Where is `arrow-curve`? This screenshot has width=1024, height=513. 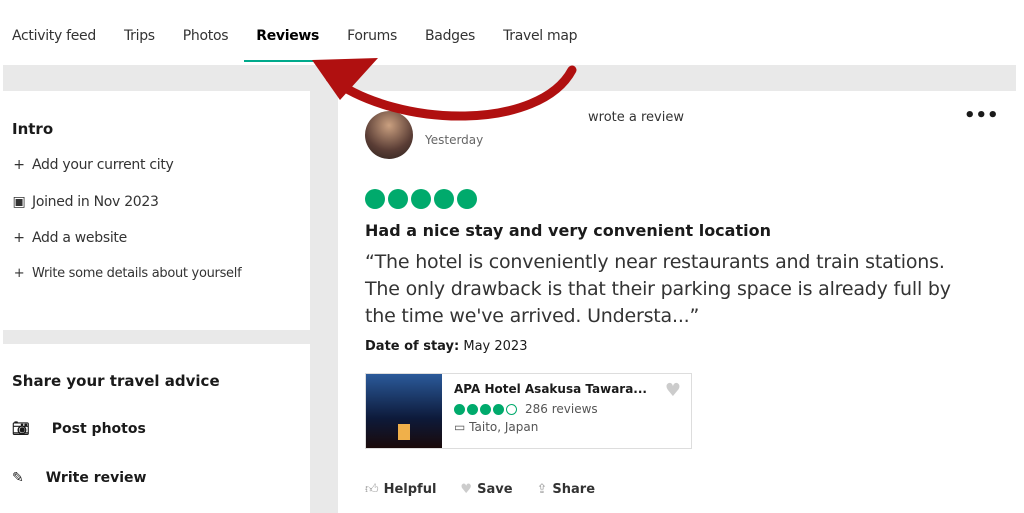
arrow-curve is located at coordinates (451, 93).